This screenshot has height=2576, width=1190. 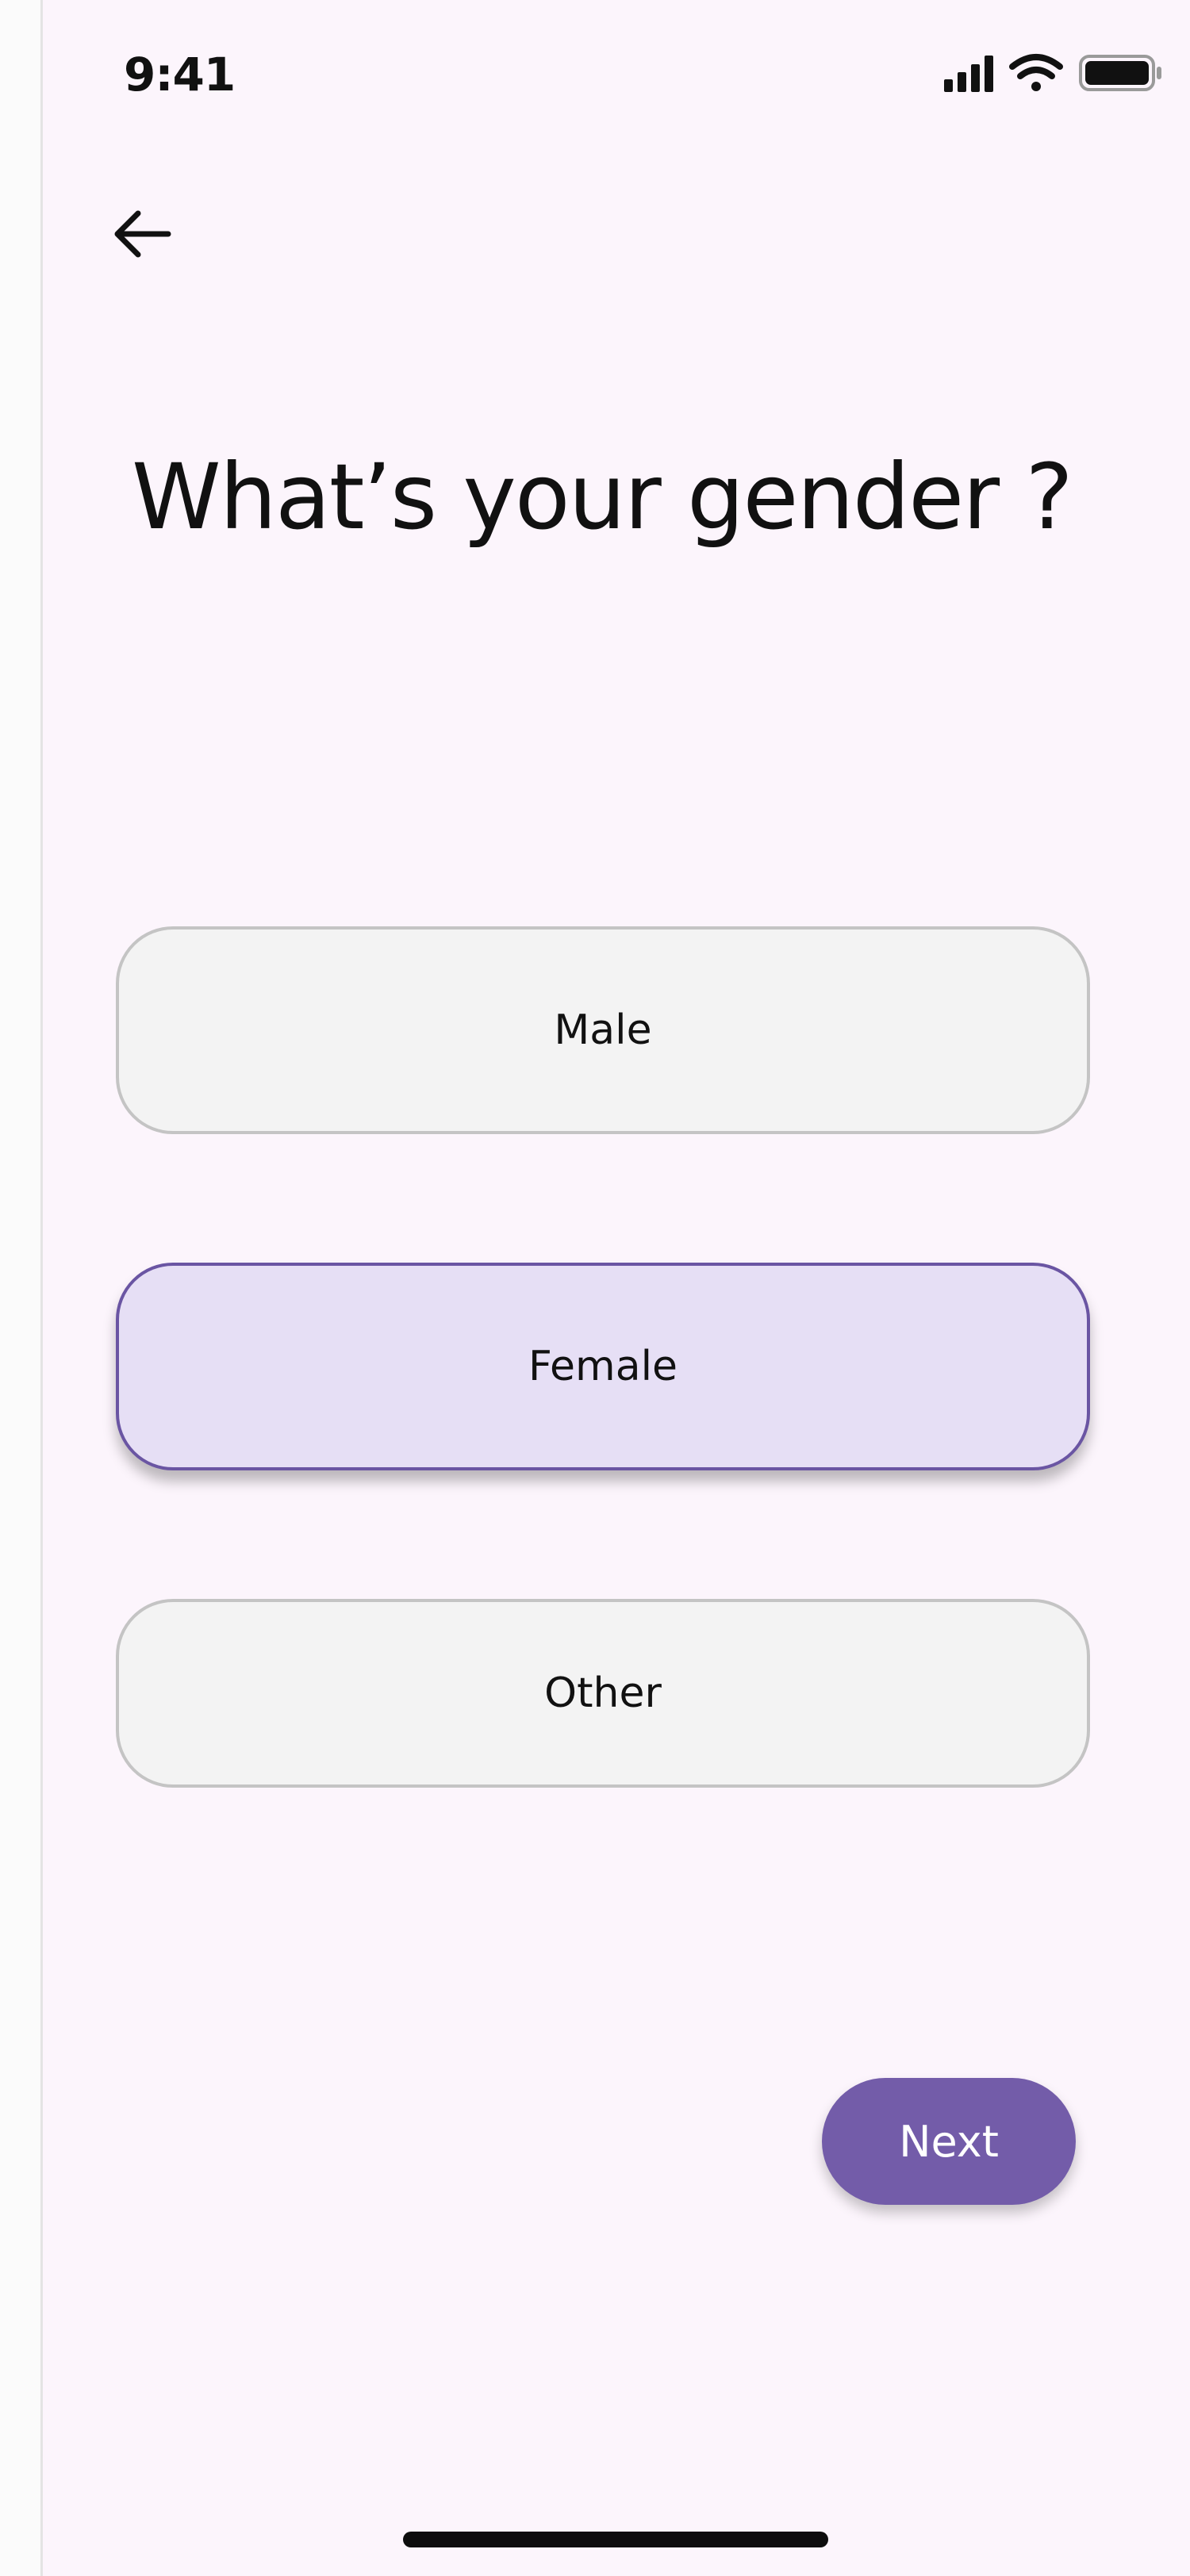 I want to click on status-icons, so click(x=1052, y=73).